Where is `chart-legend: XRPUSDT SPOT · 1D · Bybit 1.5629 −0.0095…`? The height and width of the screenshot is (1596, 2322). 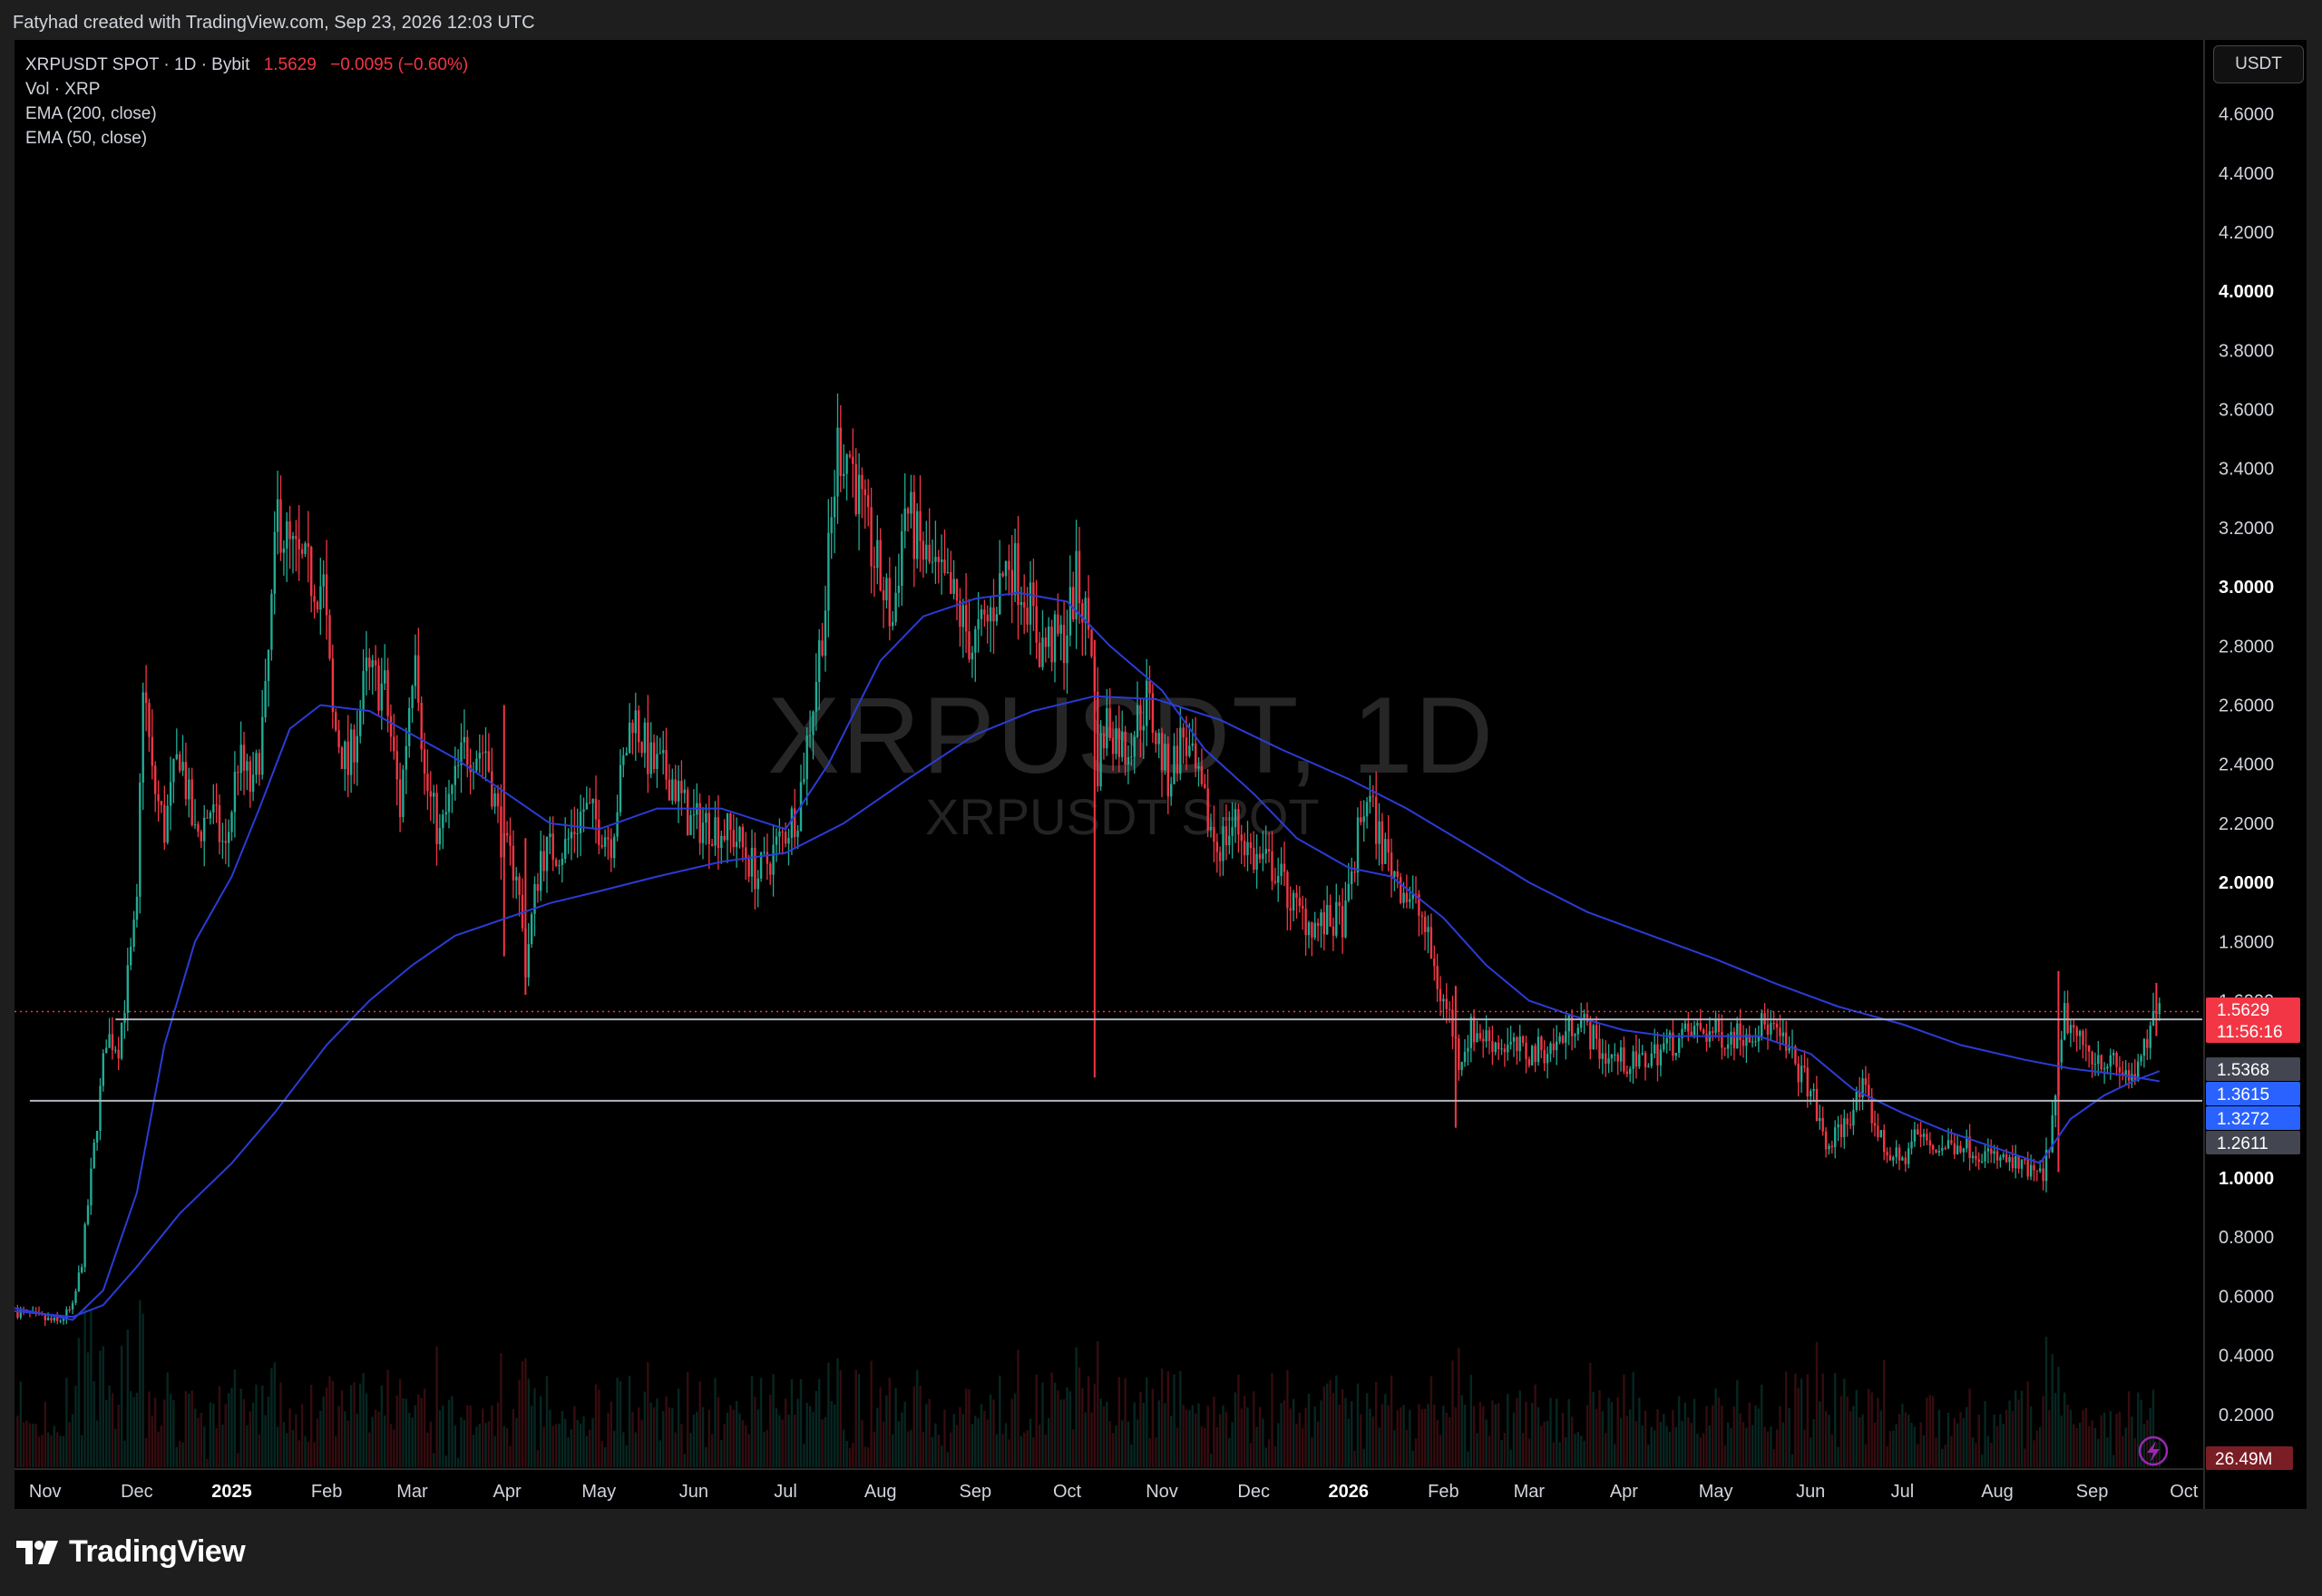 chart-legend: XRPUSDT SPOT · 1D · Bybit 1.5629 −0.0095… is located at coordinates (247, 102).